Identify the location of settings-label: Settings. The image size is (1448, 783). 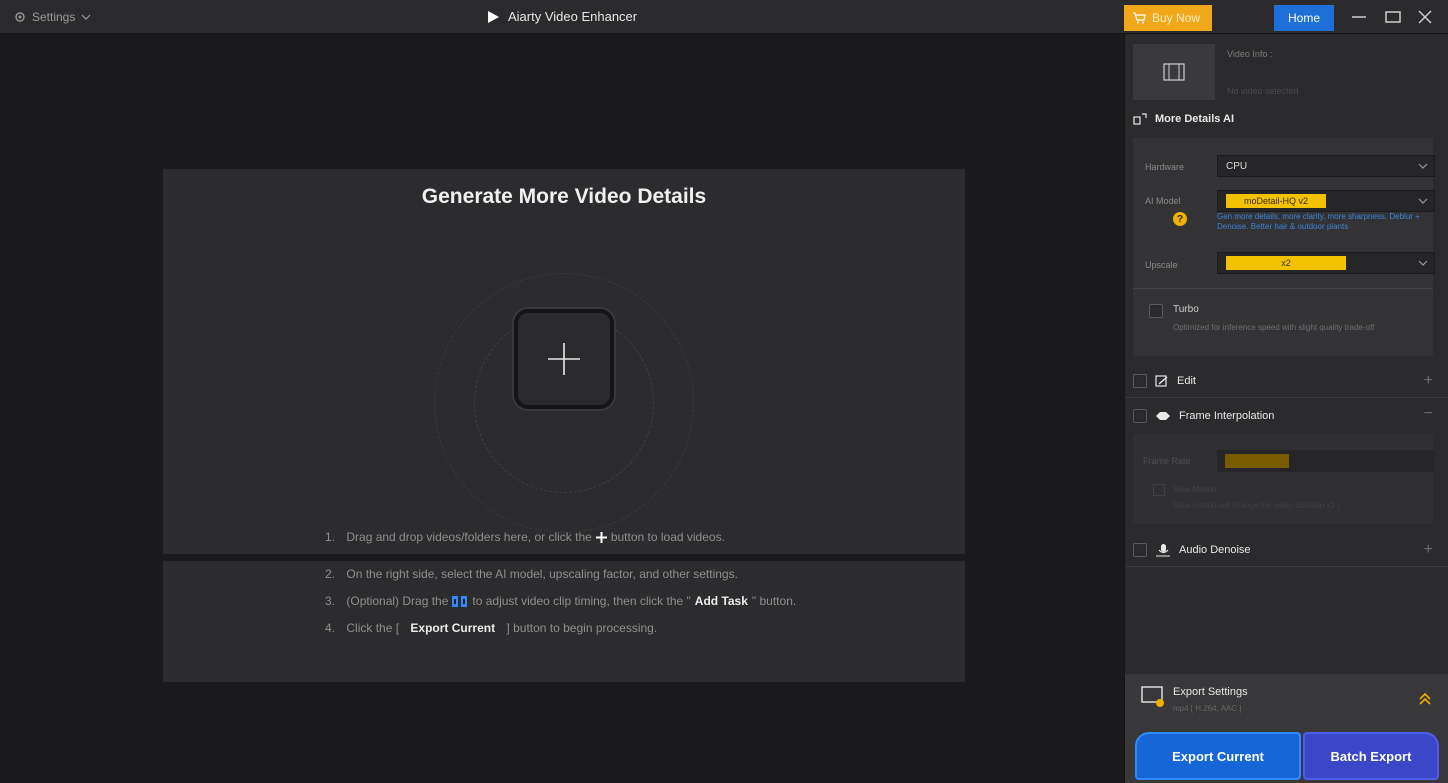
(54, 17).